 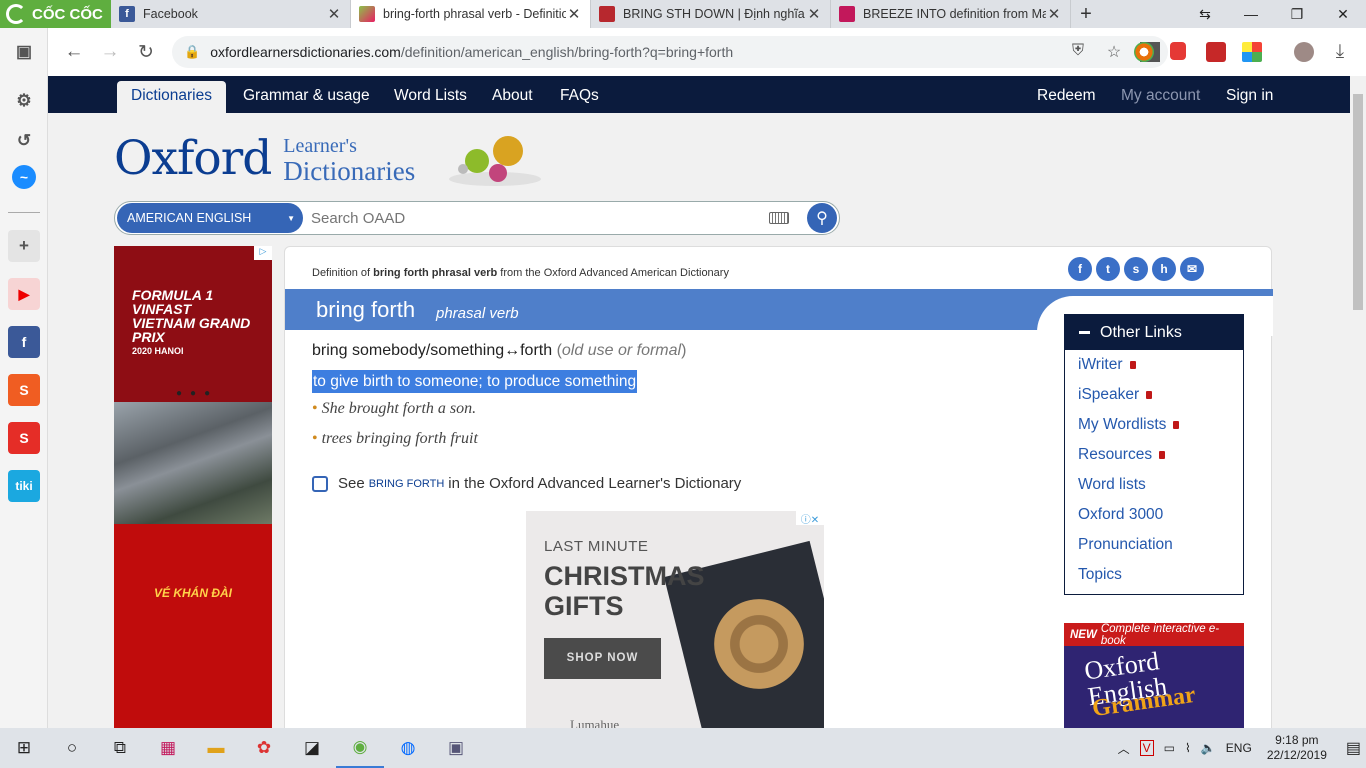 I want to click on tiki-icon: tiki, so click(x=24, y=486).